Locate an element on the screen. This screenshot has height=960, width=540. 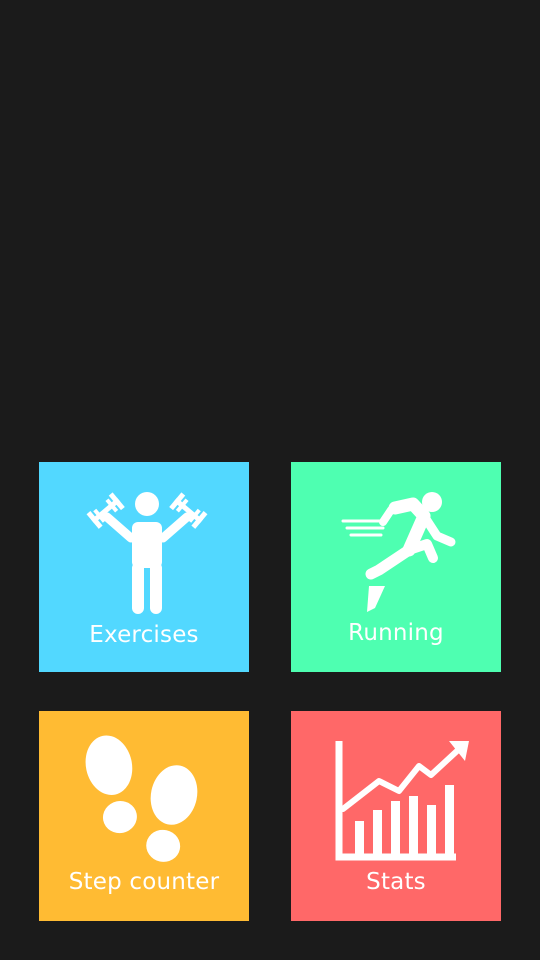
running-tile: Running is located at coordinates (396, 567).